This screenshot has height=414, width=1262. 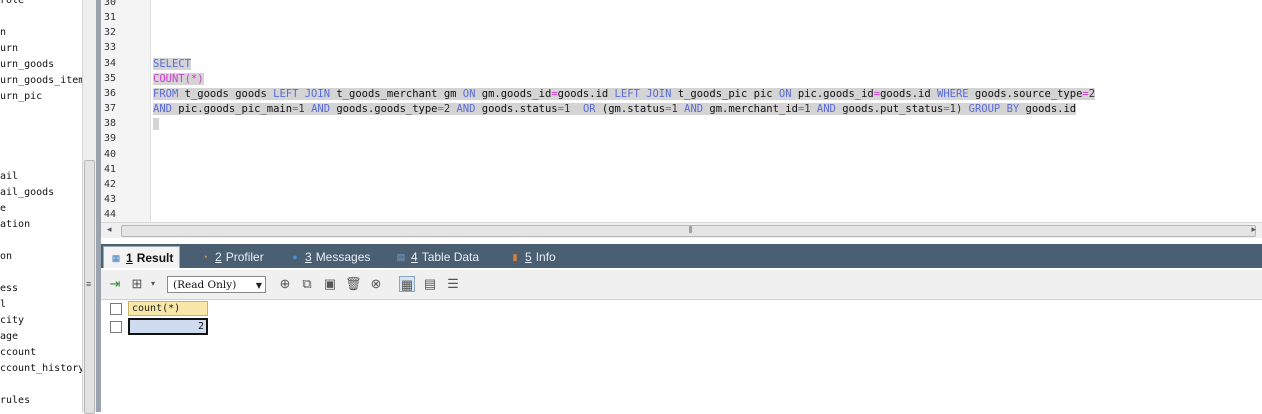 I want to click on code-token: COUNT, so click(x=169, y=78).